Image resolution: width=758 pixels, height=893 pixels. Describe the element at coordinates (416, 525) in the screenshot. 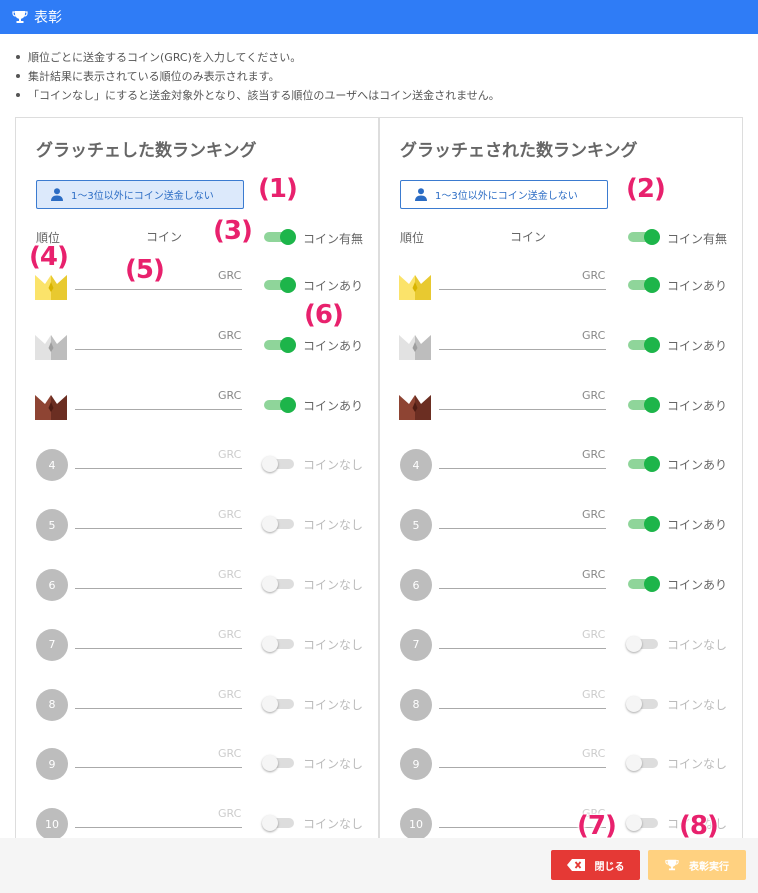

I see `rank-badge: 5` at that location.